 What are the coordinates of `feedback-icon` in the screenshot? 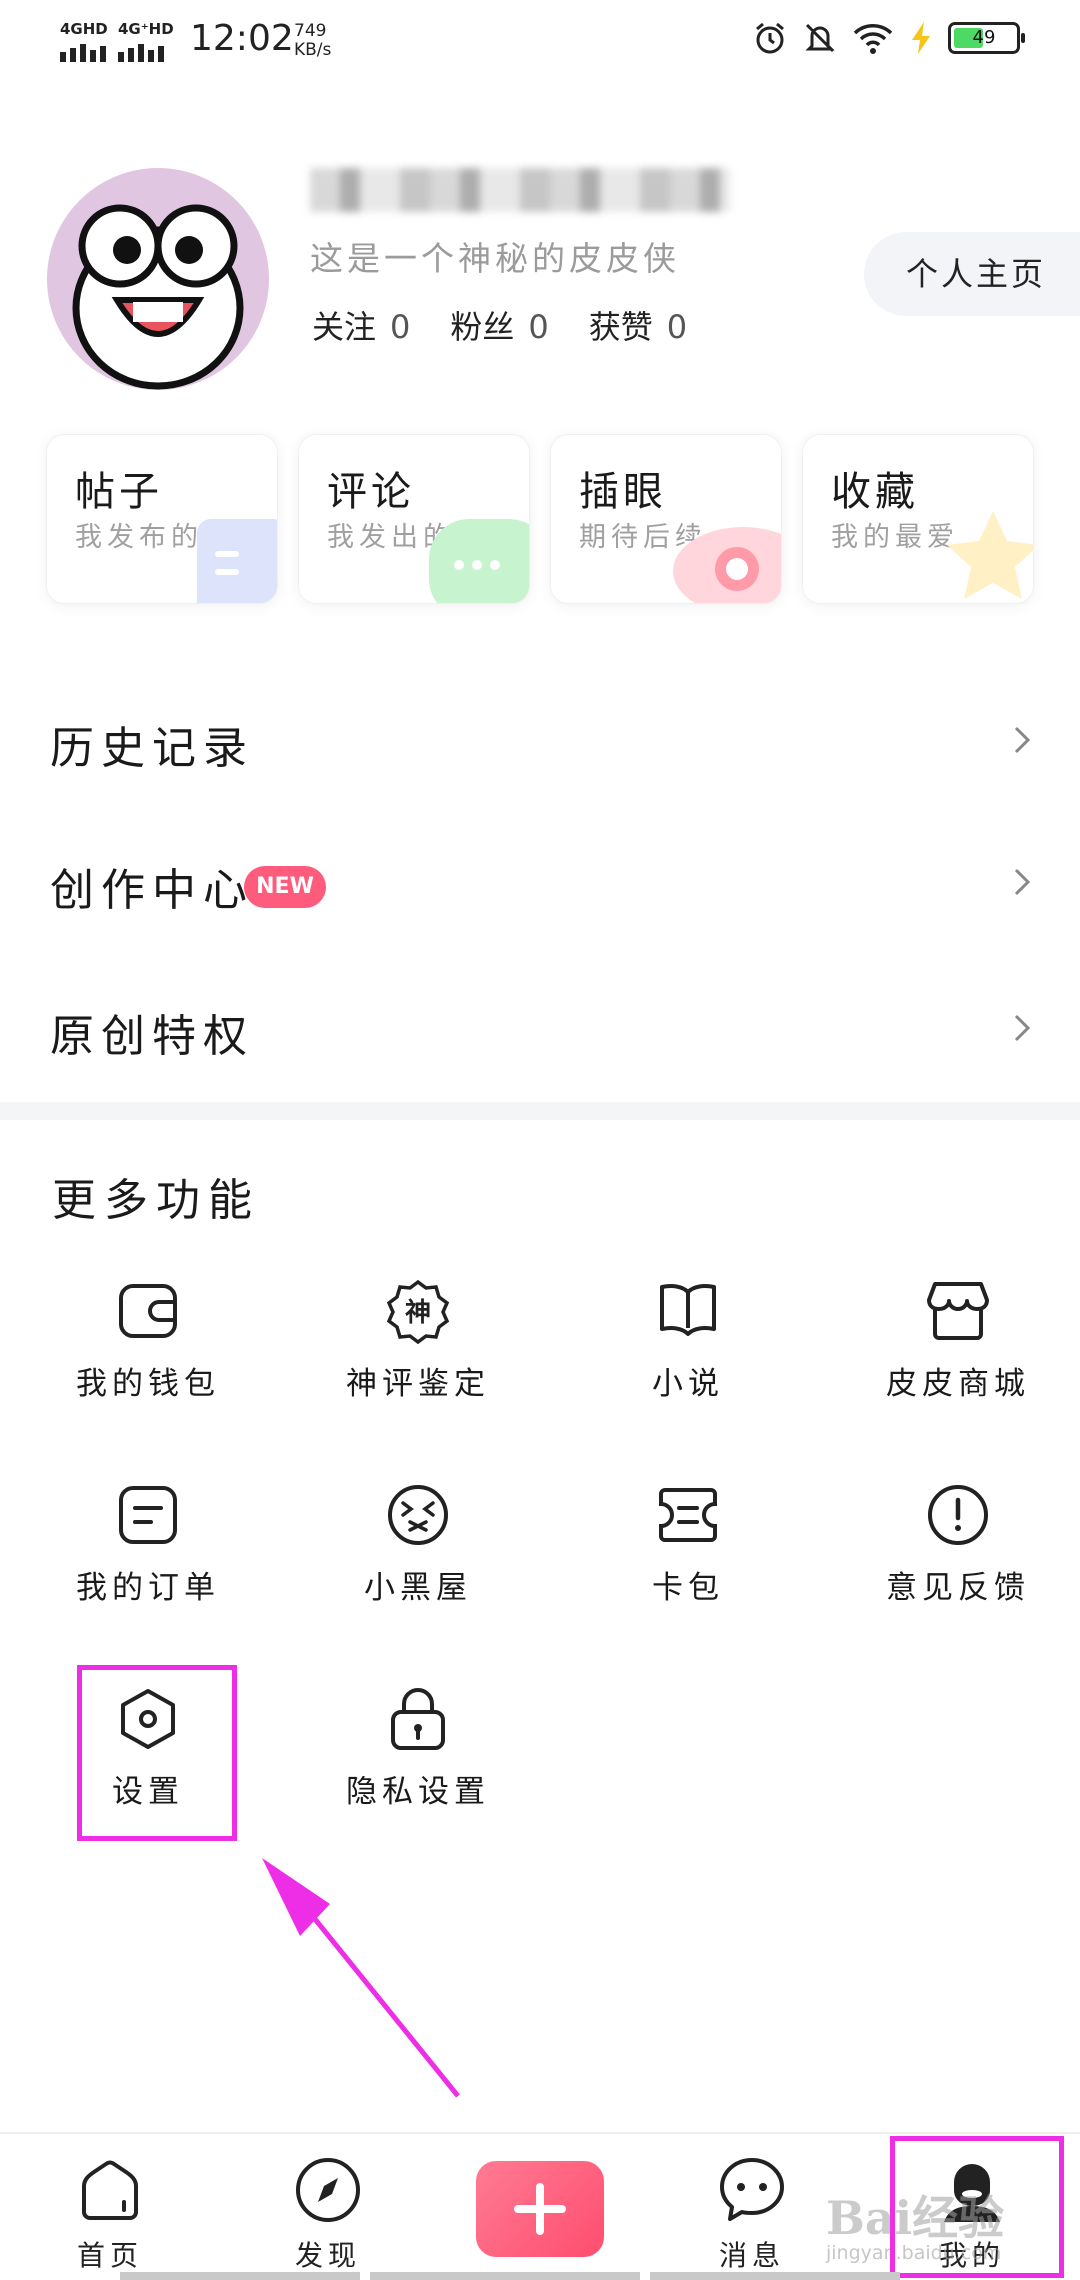 It's located at (958, 1515).